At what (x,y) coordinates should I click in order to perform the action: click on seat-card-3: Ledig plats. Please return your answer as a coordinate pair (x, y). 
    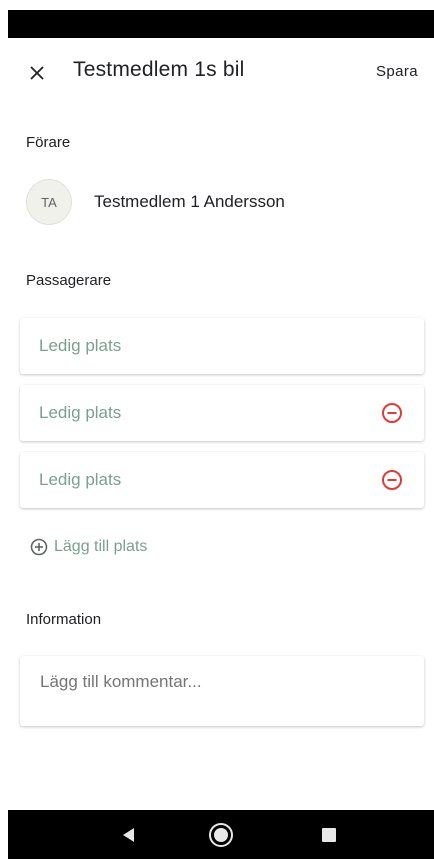
    Looking at the image, I should click on (222, 480).